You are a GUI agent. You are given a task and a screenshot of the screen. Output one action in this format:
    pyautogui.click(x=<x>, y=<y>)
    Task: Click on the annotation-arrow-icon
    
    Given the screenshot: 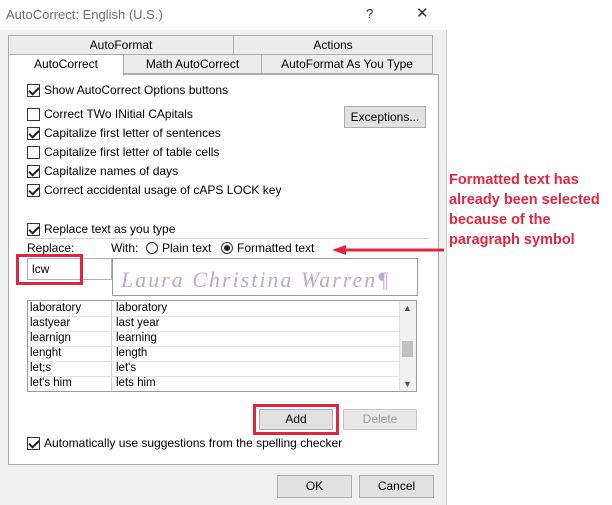 What is the action you would take?
    pyautogui.click(x=388, y=250)
    